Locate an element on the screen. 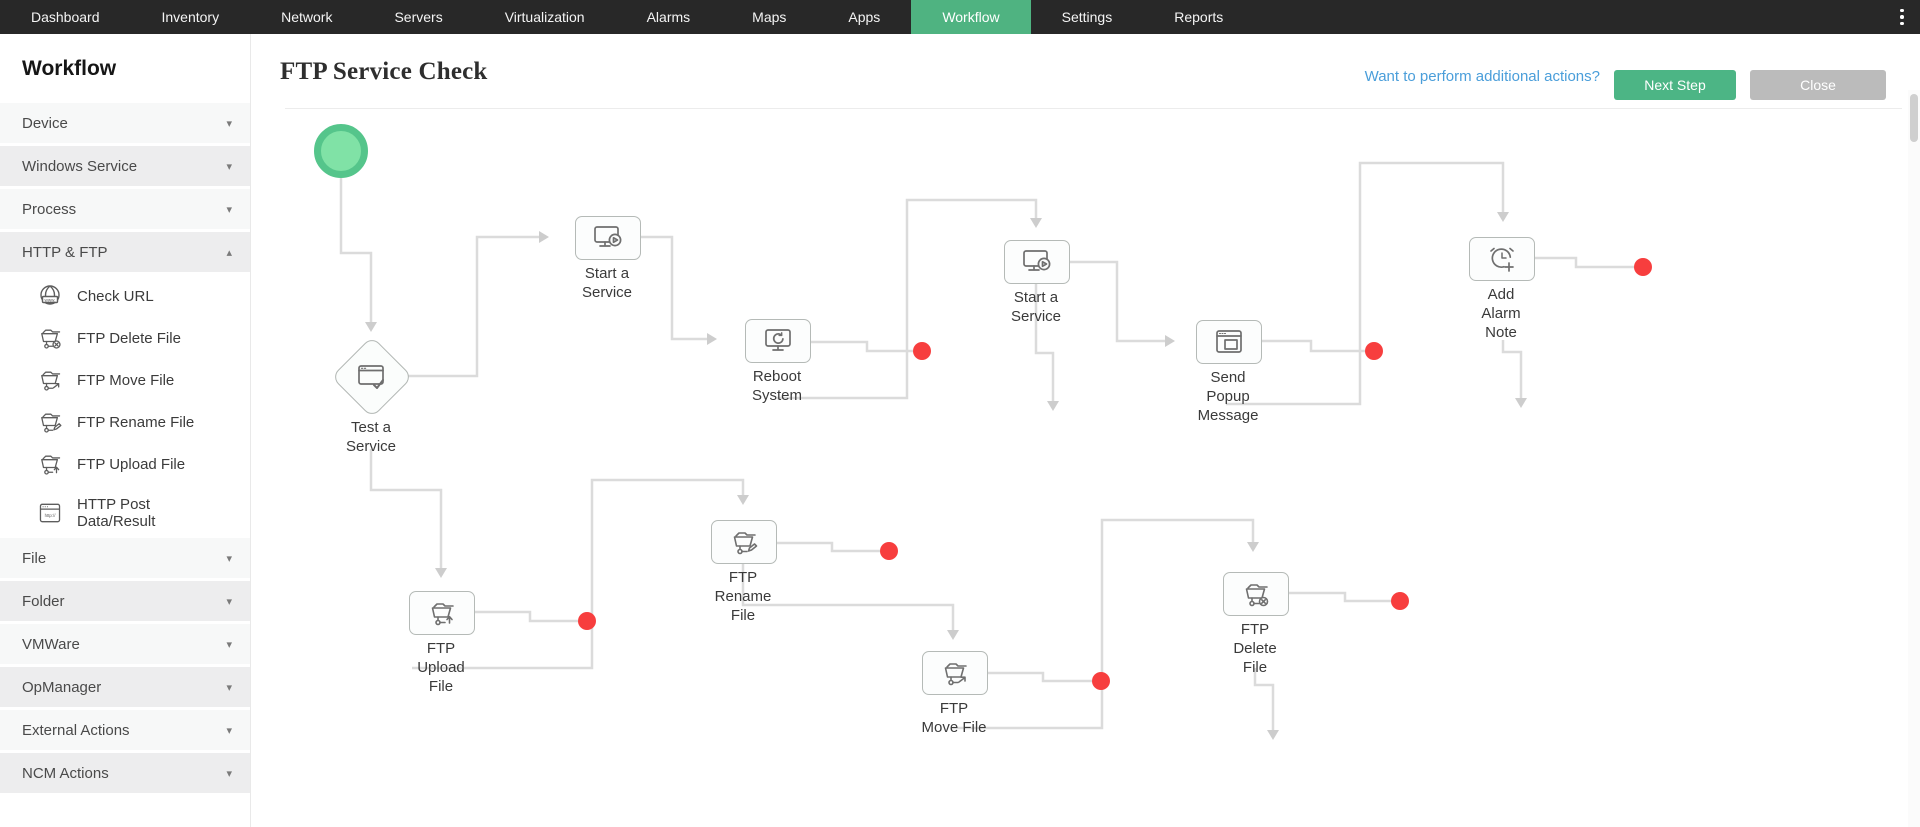 This screenshot has height=827, width=1920. node-label-test-a-service: Test a Service is located at coordinates (371, 437).